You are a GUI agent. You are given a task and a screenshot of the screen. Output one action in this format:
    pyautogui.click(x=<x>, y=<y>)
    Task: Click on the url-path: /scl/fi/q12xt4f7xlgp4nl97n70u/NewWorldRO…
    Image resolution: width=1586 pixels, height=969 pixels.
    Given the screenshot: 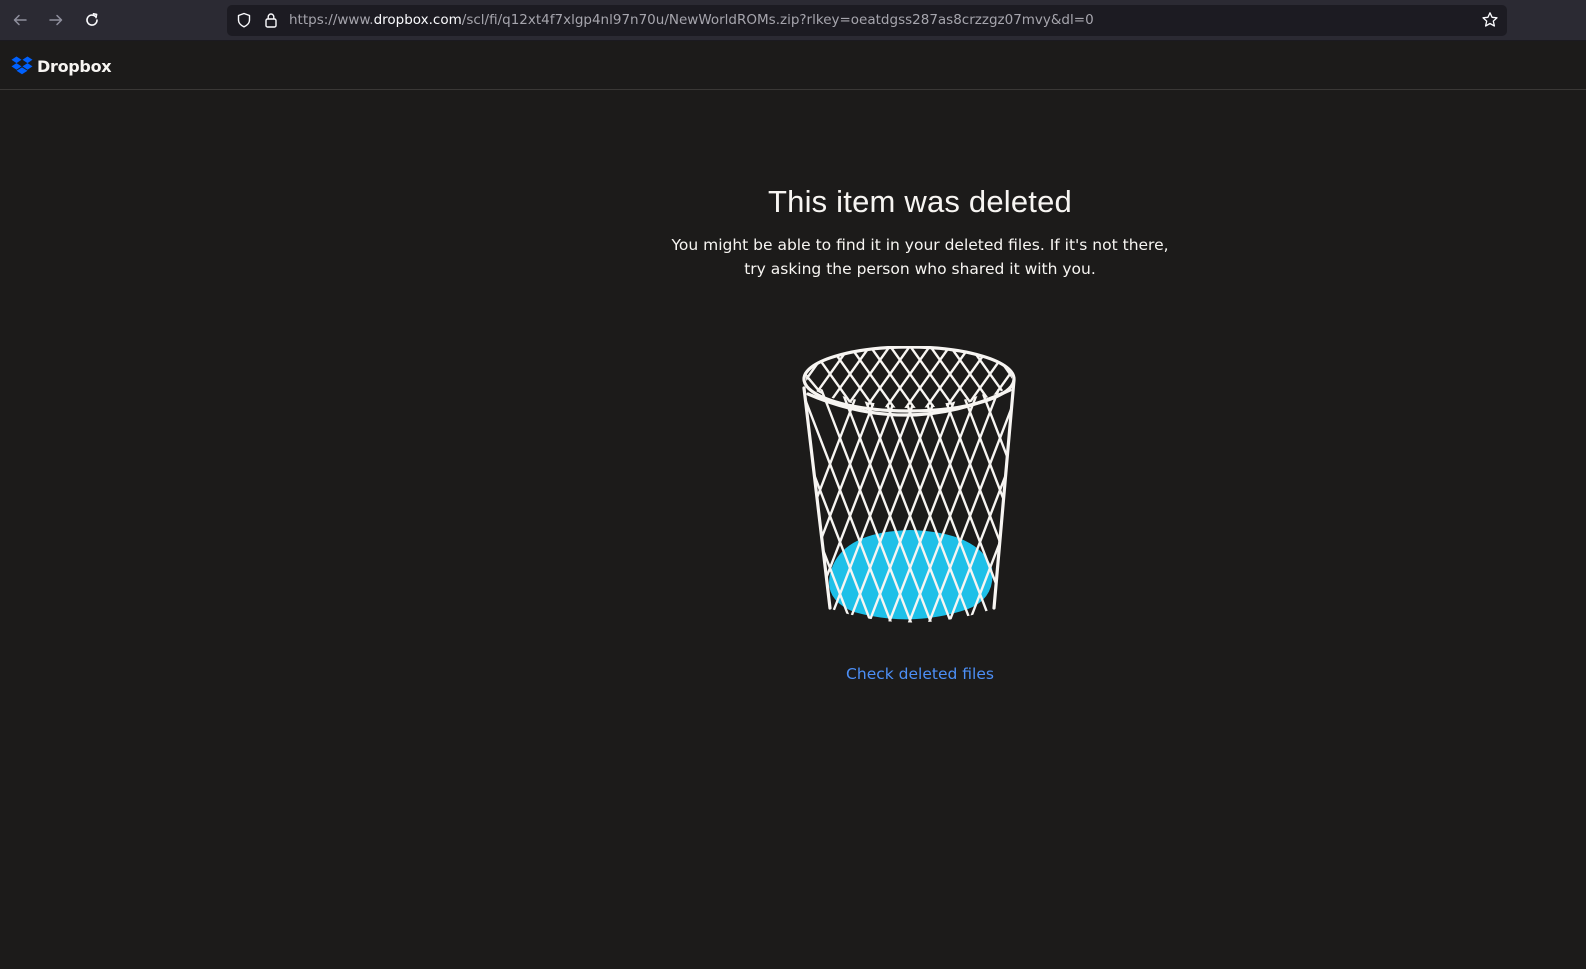 What is the action you would take?
    pyautogui.click(x=777, y=20)
    